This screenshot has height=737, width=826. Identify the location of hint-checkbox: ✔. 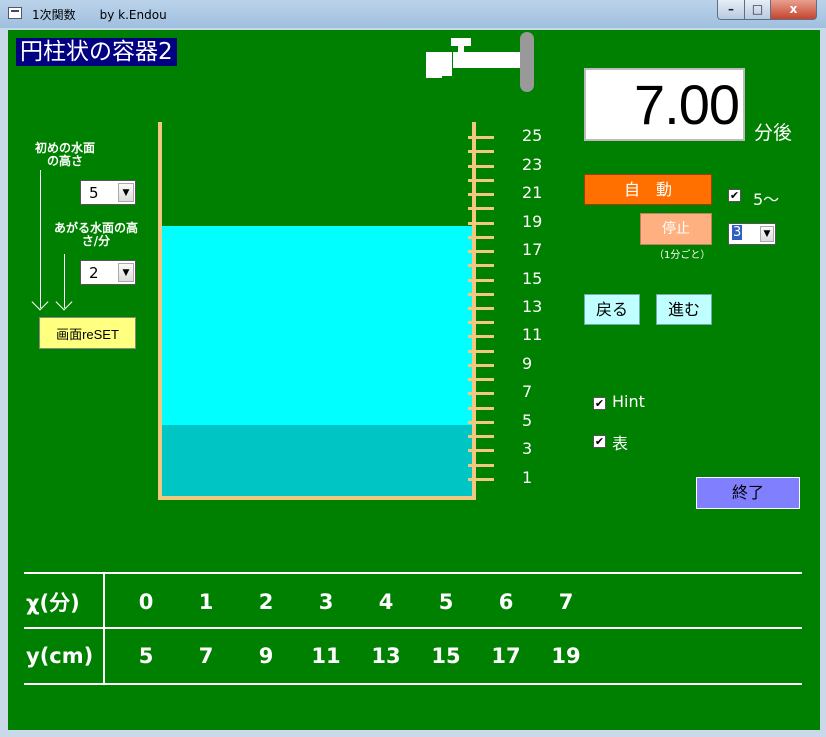
(599, 403).